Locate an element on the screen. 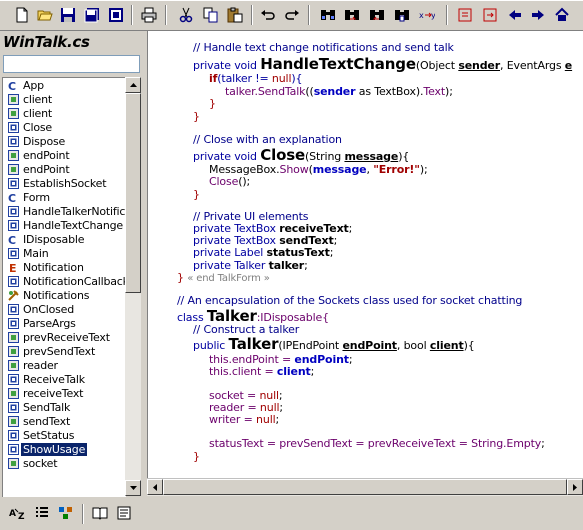  member-list-item: SendTalk is located at coordinates (64, 407).